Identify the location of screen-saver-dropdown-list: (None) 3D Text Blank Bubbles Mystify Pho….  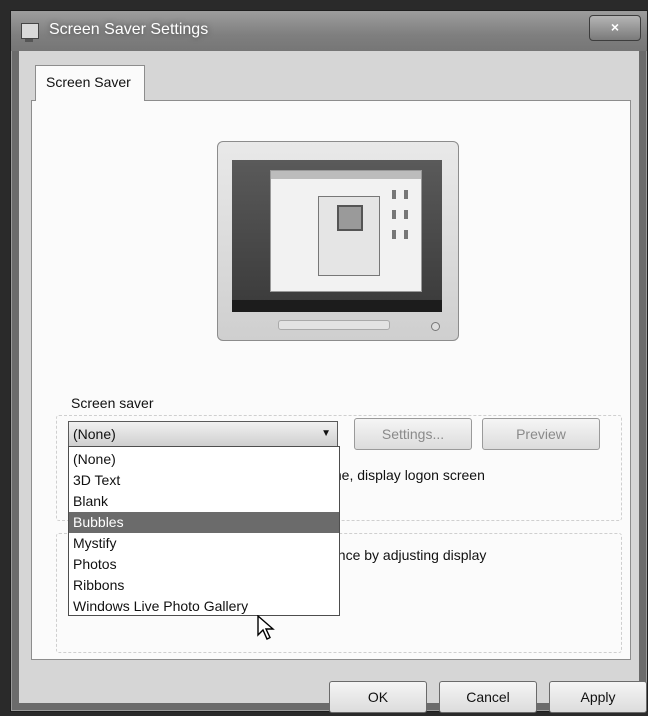
(204, 543).